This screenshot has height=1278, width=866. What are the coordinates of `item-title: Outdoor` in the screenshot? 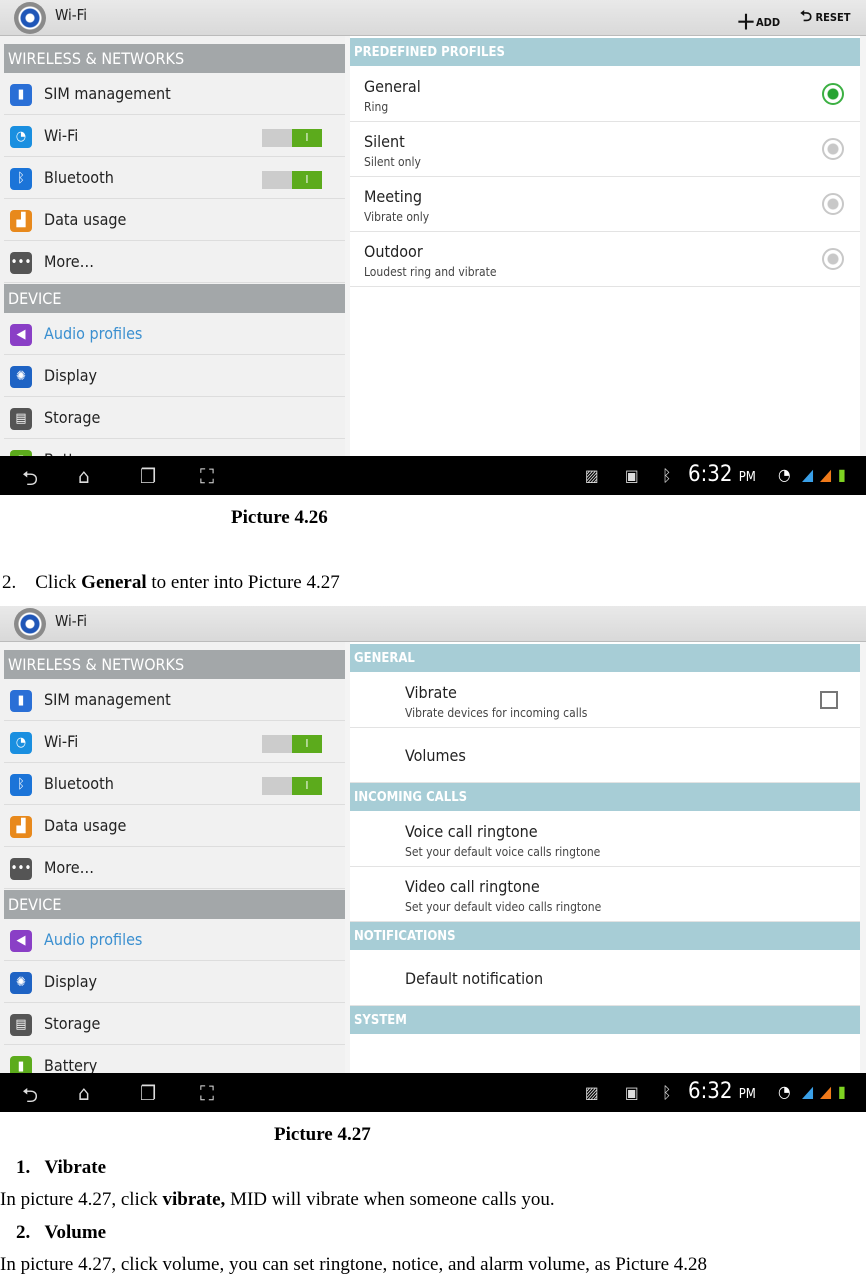 It's located at (393, 251).